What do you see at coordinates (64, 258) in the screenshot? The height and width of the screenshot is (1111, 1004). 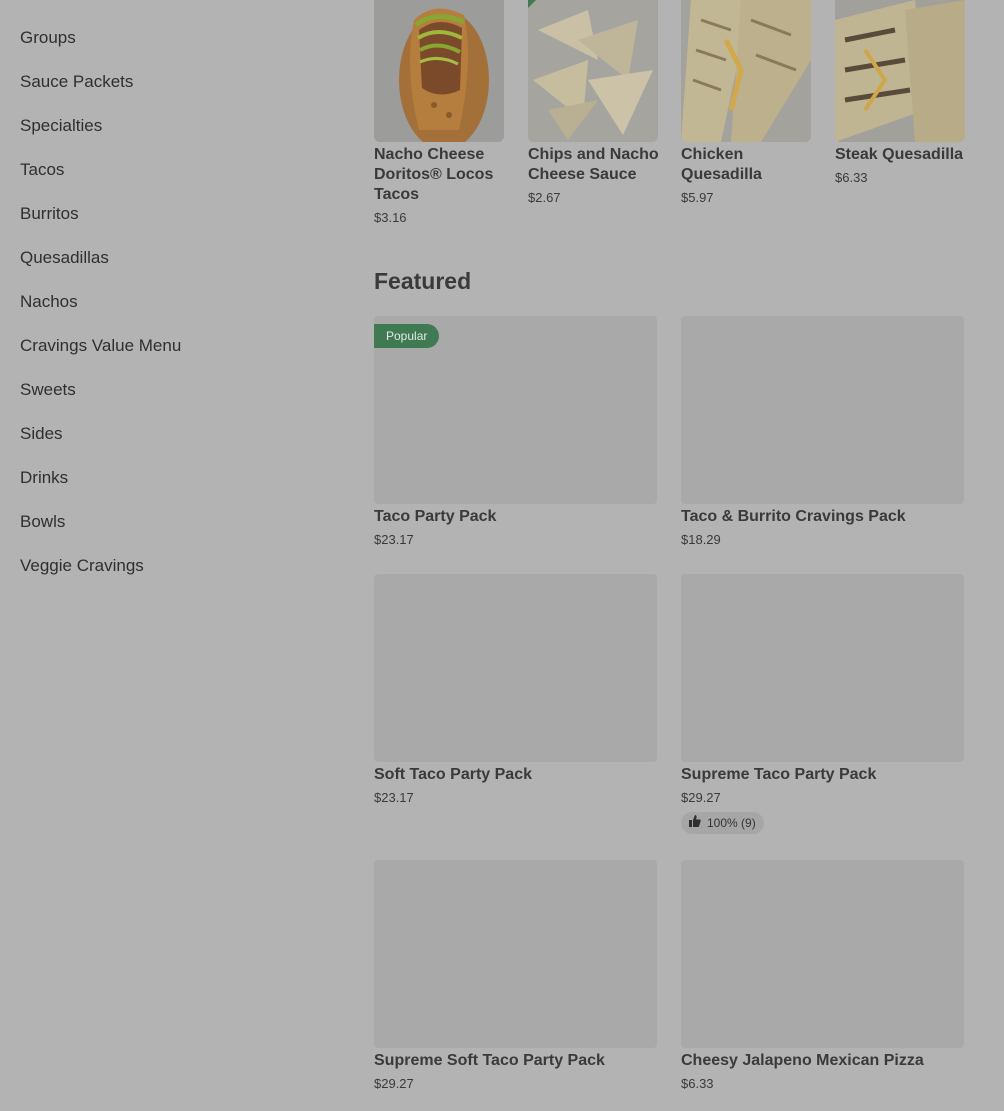 I see `sidebar-item-quesadillas: Quesadillas` at bounding box center [64, 258].